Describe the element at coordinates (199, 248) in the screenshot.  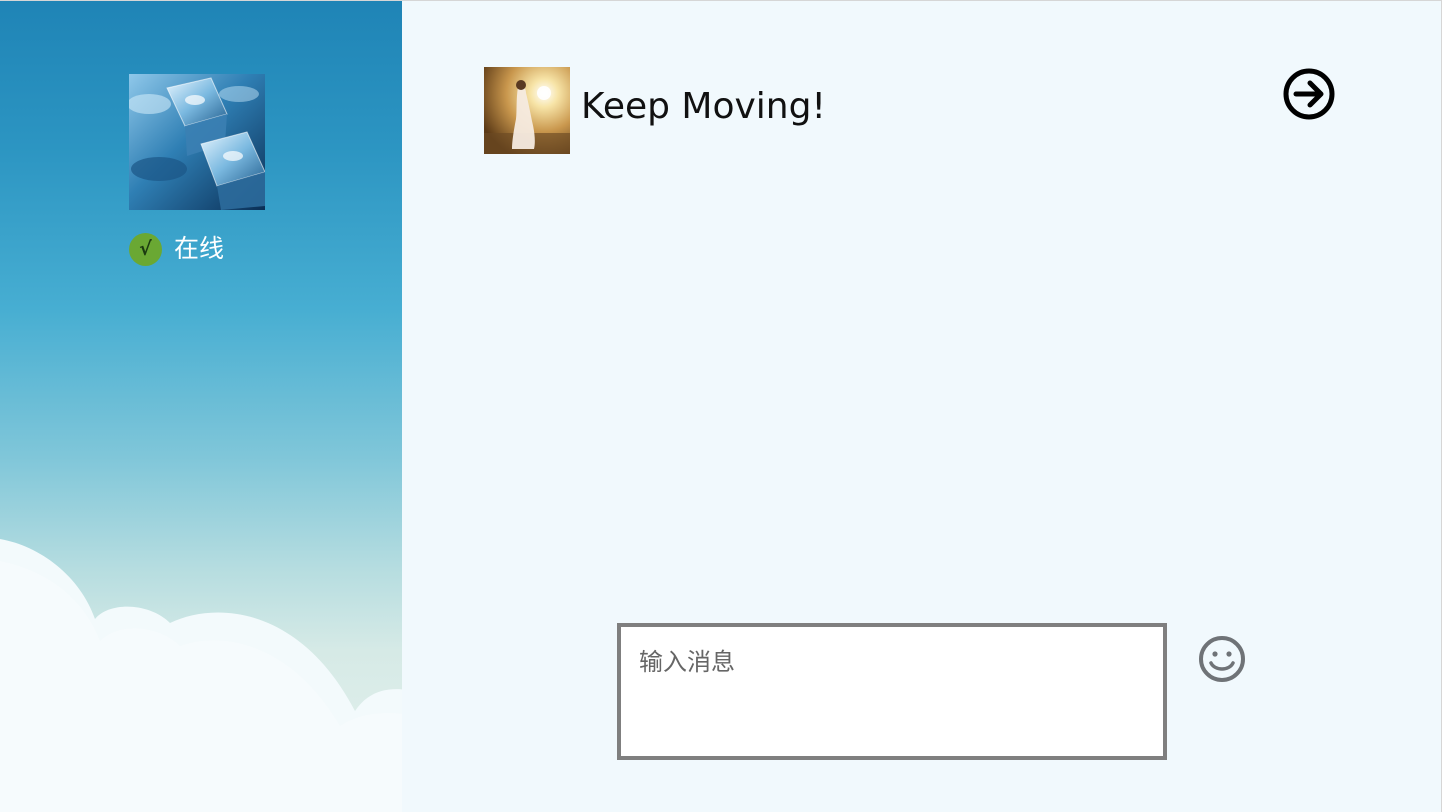
I see `status-label: 在线` at that location.